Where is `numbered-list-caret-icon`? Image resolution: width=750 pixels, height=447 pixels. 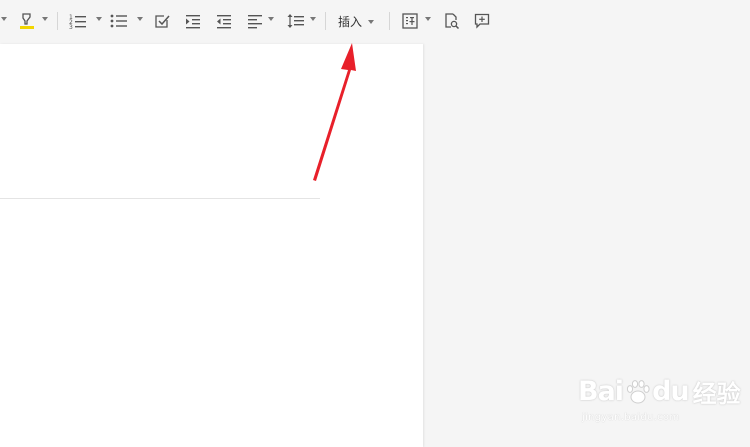
numbered-list-caret-icon is located at coordinates (99, 19).